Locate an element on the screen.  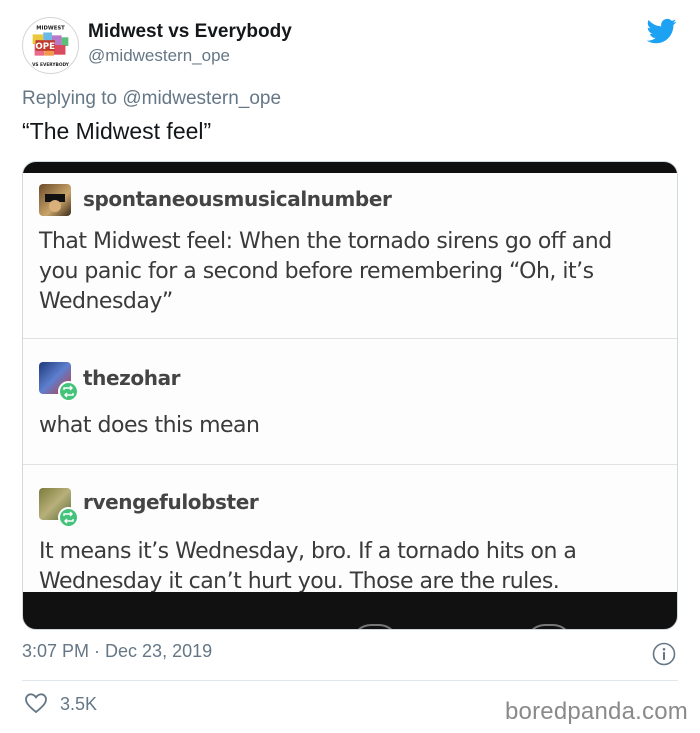
screenshot-bottom-bar is located at coordinates (350, 610).